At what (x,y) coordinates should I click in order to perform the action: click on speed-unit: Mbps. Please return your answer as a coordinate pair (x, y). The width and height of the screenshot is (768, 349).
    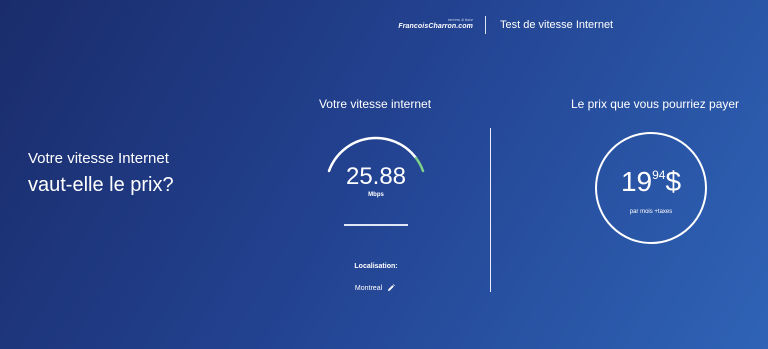
    Looking at the image, I should click on (376, 195).